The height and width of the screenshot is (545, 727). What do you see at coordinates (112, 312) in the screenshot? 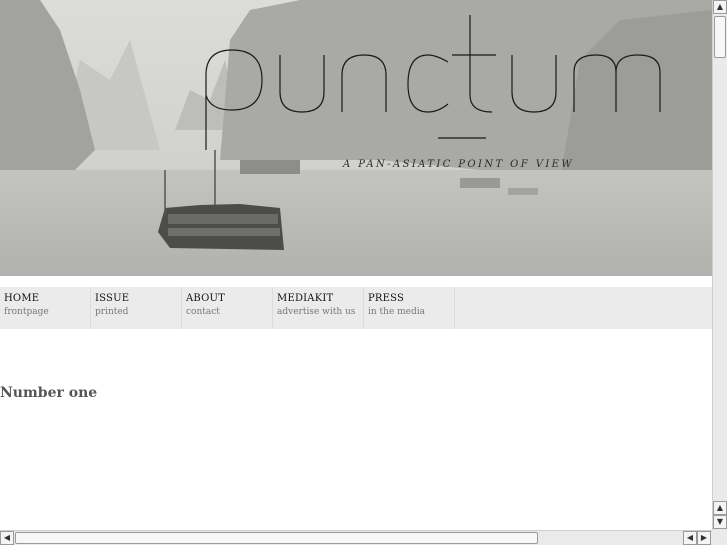
I see `nav-item-subtitle: printed` at bounding box center [112, 312].